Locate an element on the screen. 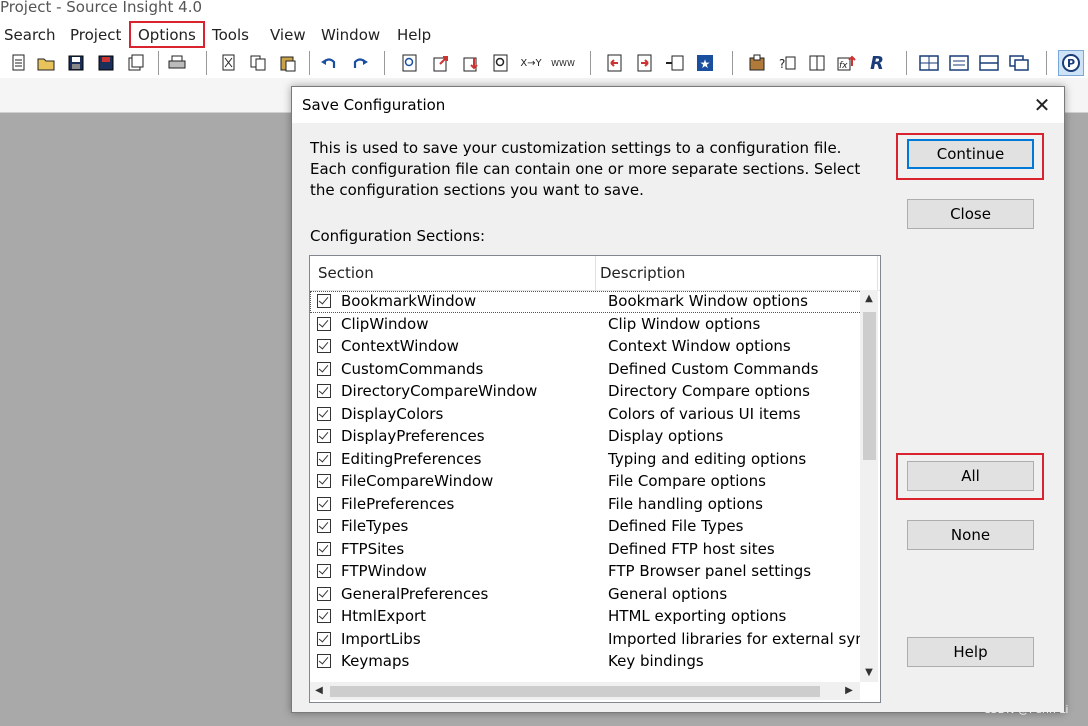 This screenshot has width=1088, height=726. list-item: FileTypes Defined File Types is located at coordinates (586, 527).